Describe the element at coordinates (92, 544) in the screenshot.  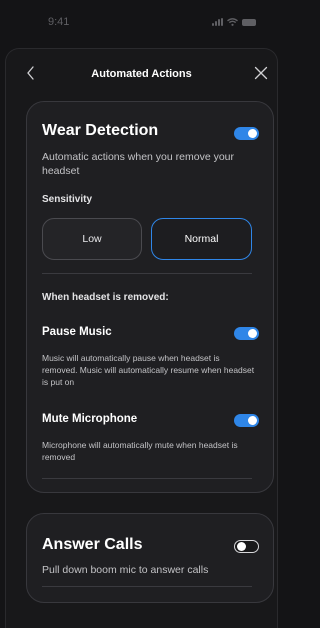
I see `answer-calls-title: Answer Calls` at that location.